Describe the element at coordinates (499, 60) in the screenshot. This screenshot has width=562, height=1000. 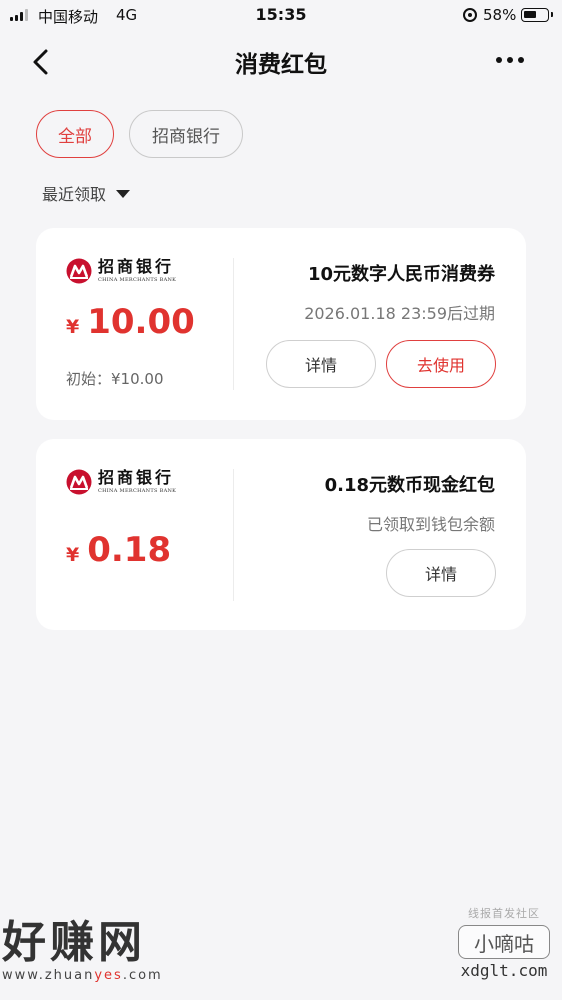
I see `more-dots-icon` at that location.